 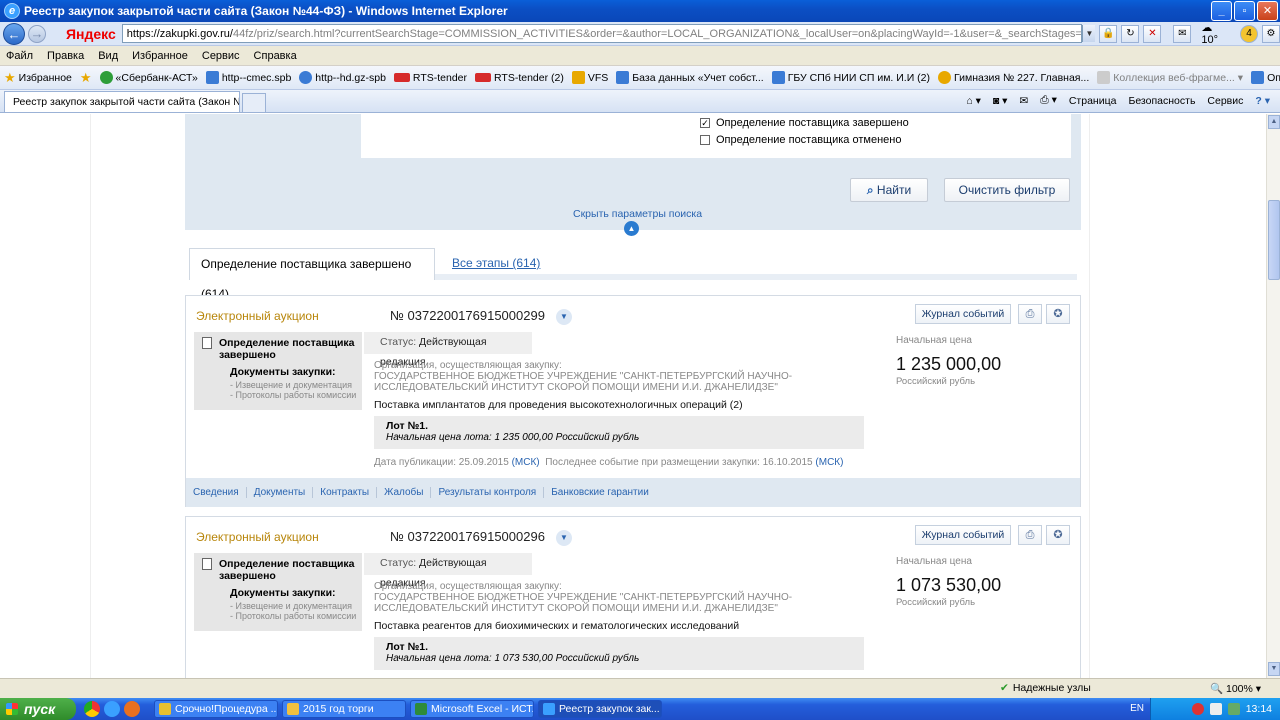 I want to click on favorite-item: RTS-tender, so click(x=430, y=78).